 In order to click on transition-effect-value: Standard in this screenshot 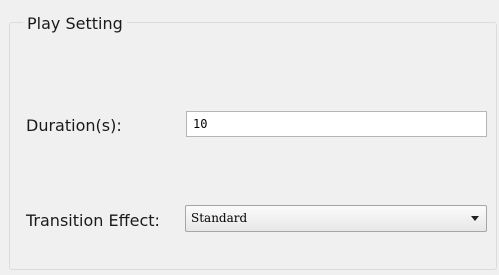, I will do `click(219, 218)`.